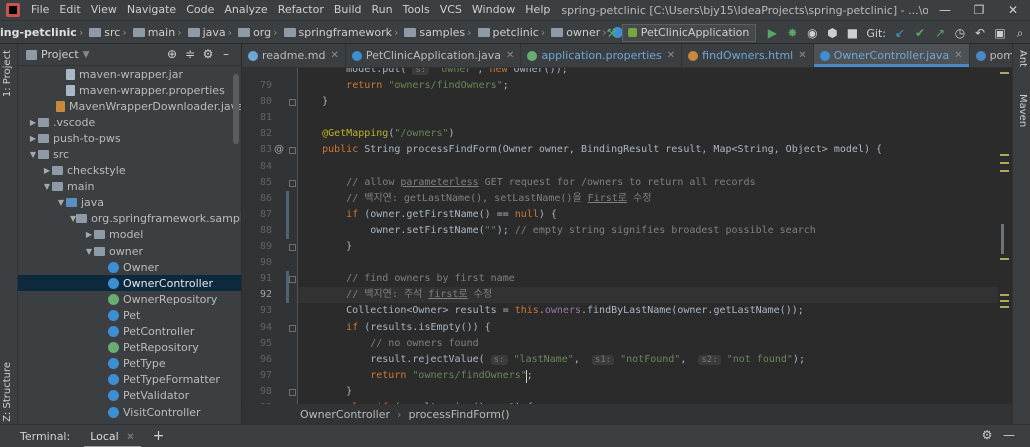 The width and height of the screenshot is (1030, 447). I want to click on coverage-icon: ◉, so click(812, 33).